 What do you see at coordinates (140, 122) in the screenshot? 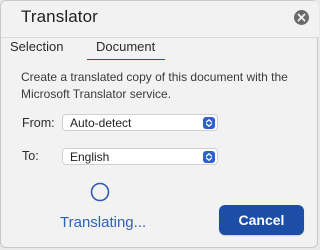
I see `from-language-select: Auto-detect` at bounding box center [140, 122].